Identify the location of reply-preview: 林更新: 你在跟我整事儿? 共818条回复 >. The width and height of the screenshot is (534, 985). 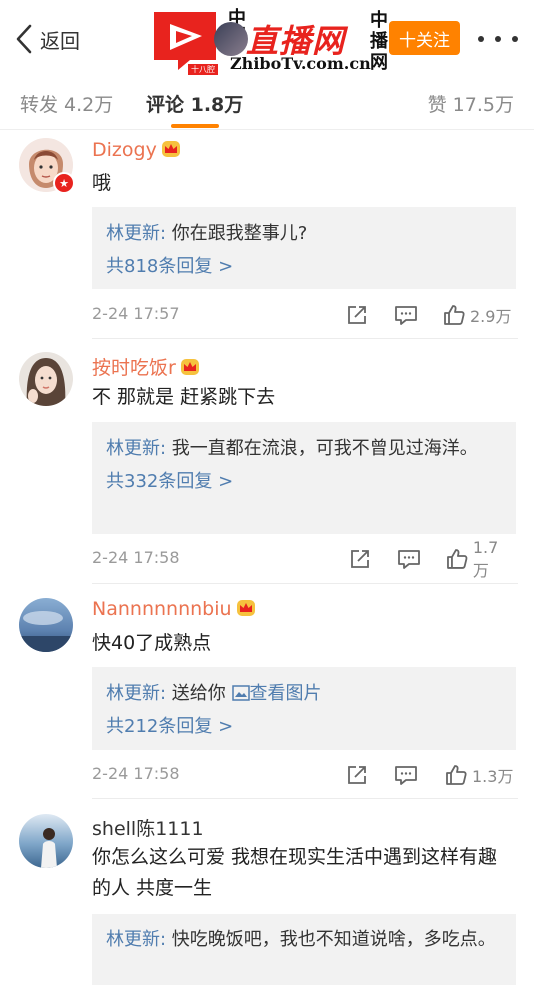
(304, 248).